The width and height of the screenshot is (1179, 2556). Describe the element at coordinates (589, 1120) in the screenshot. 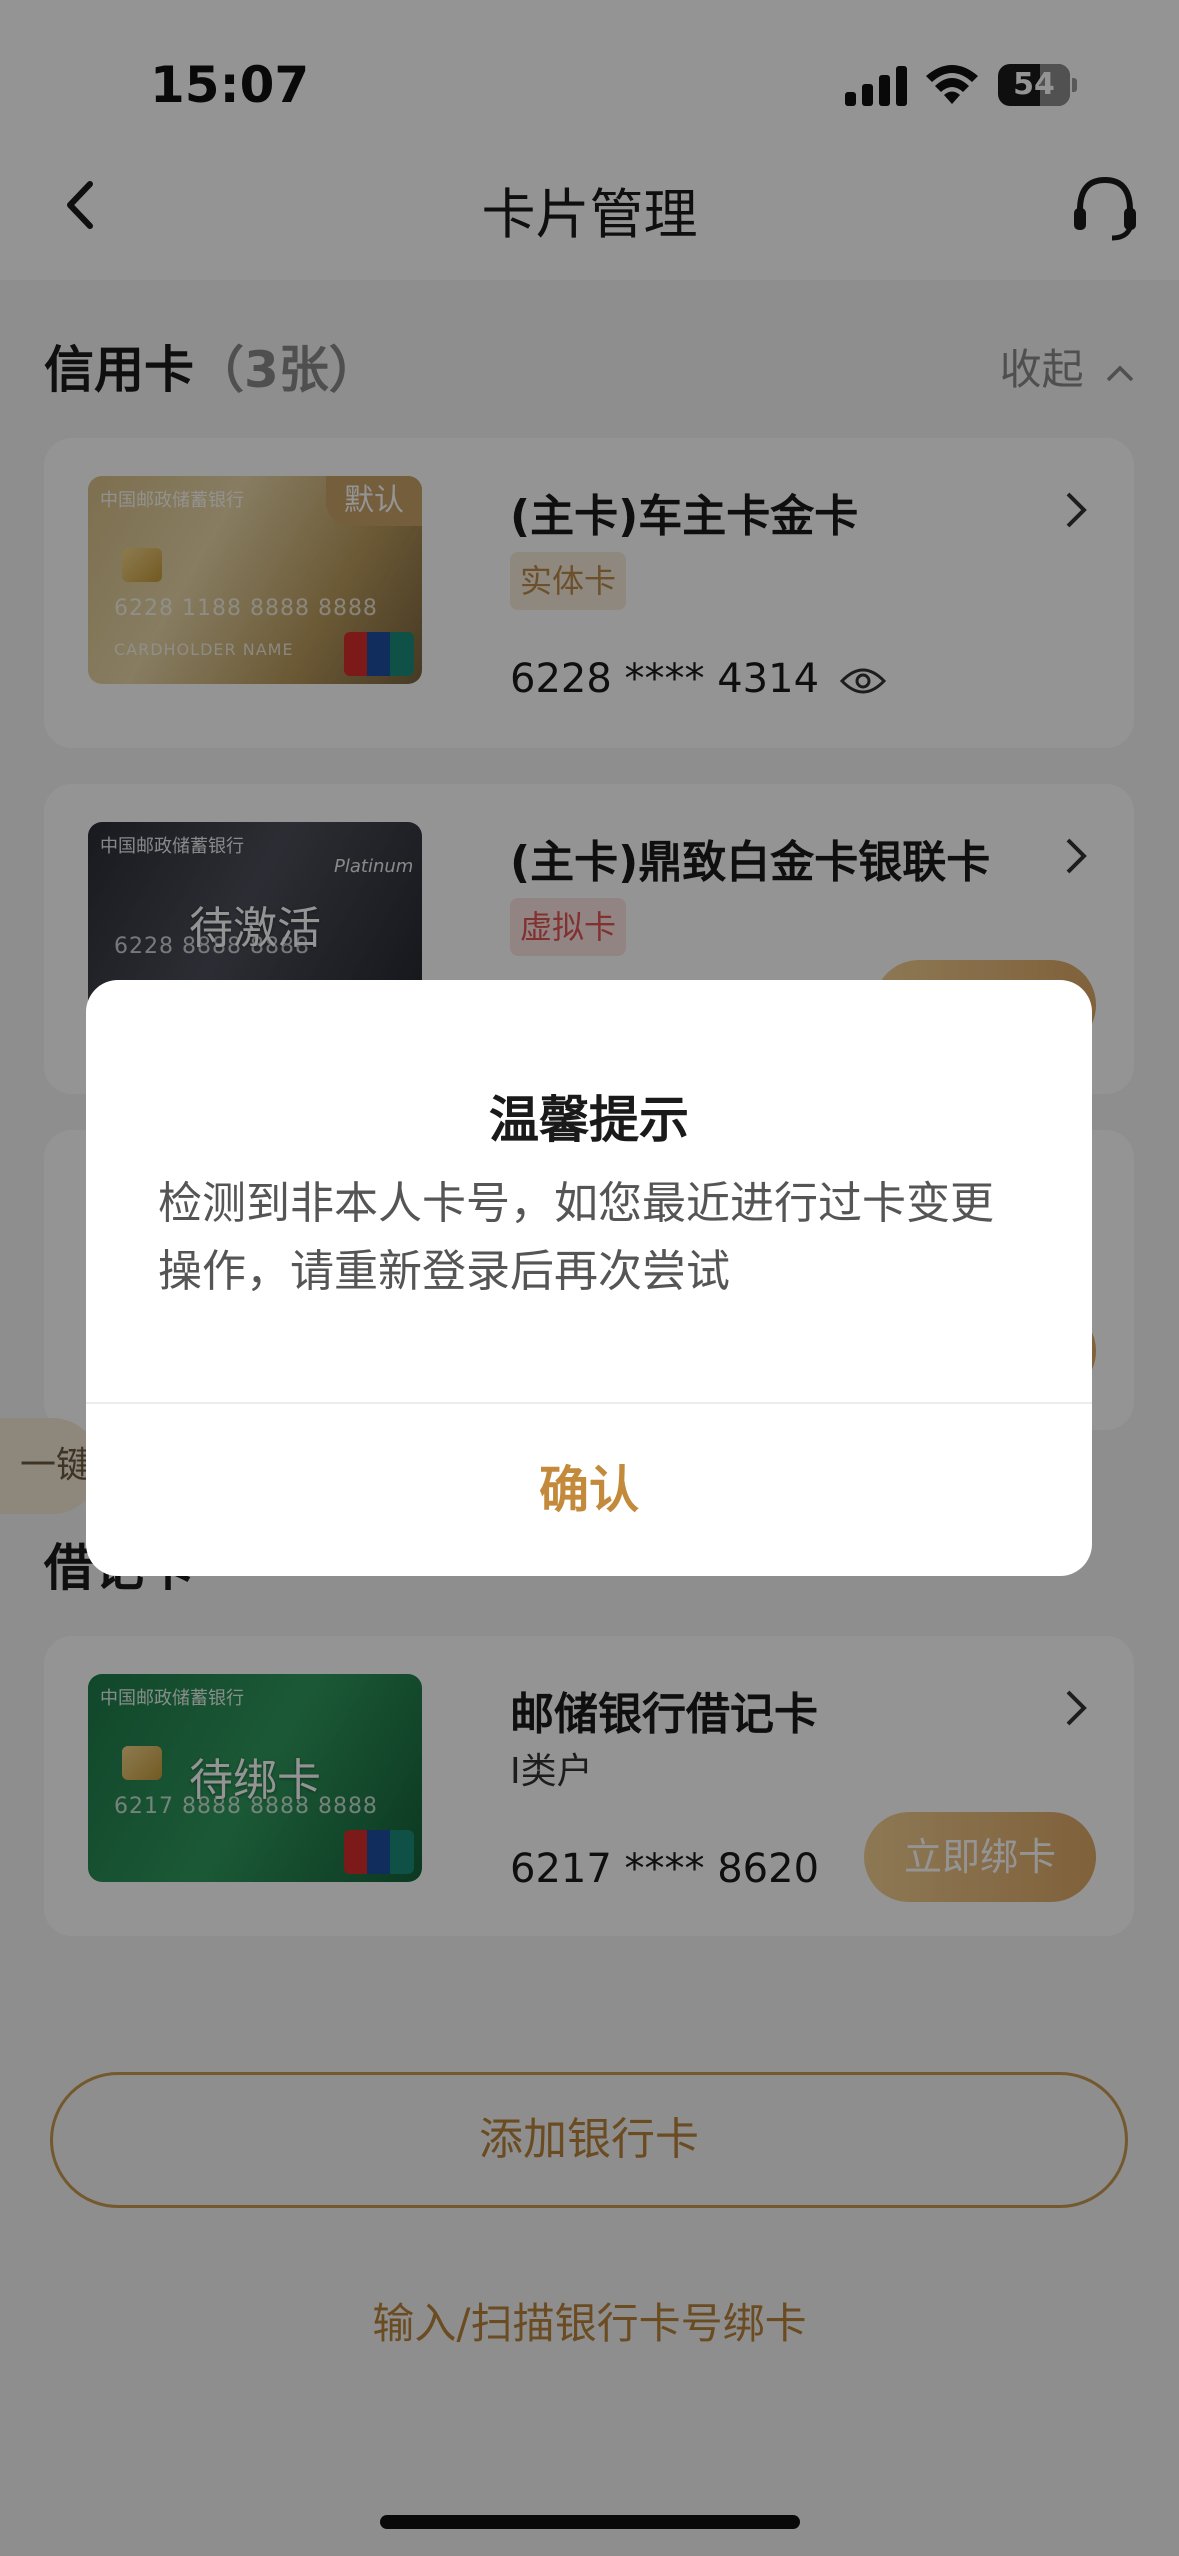

I see `dialog-title: 温馨提示` at that location.